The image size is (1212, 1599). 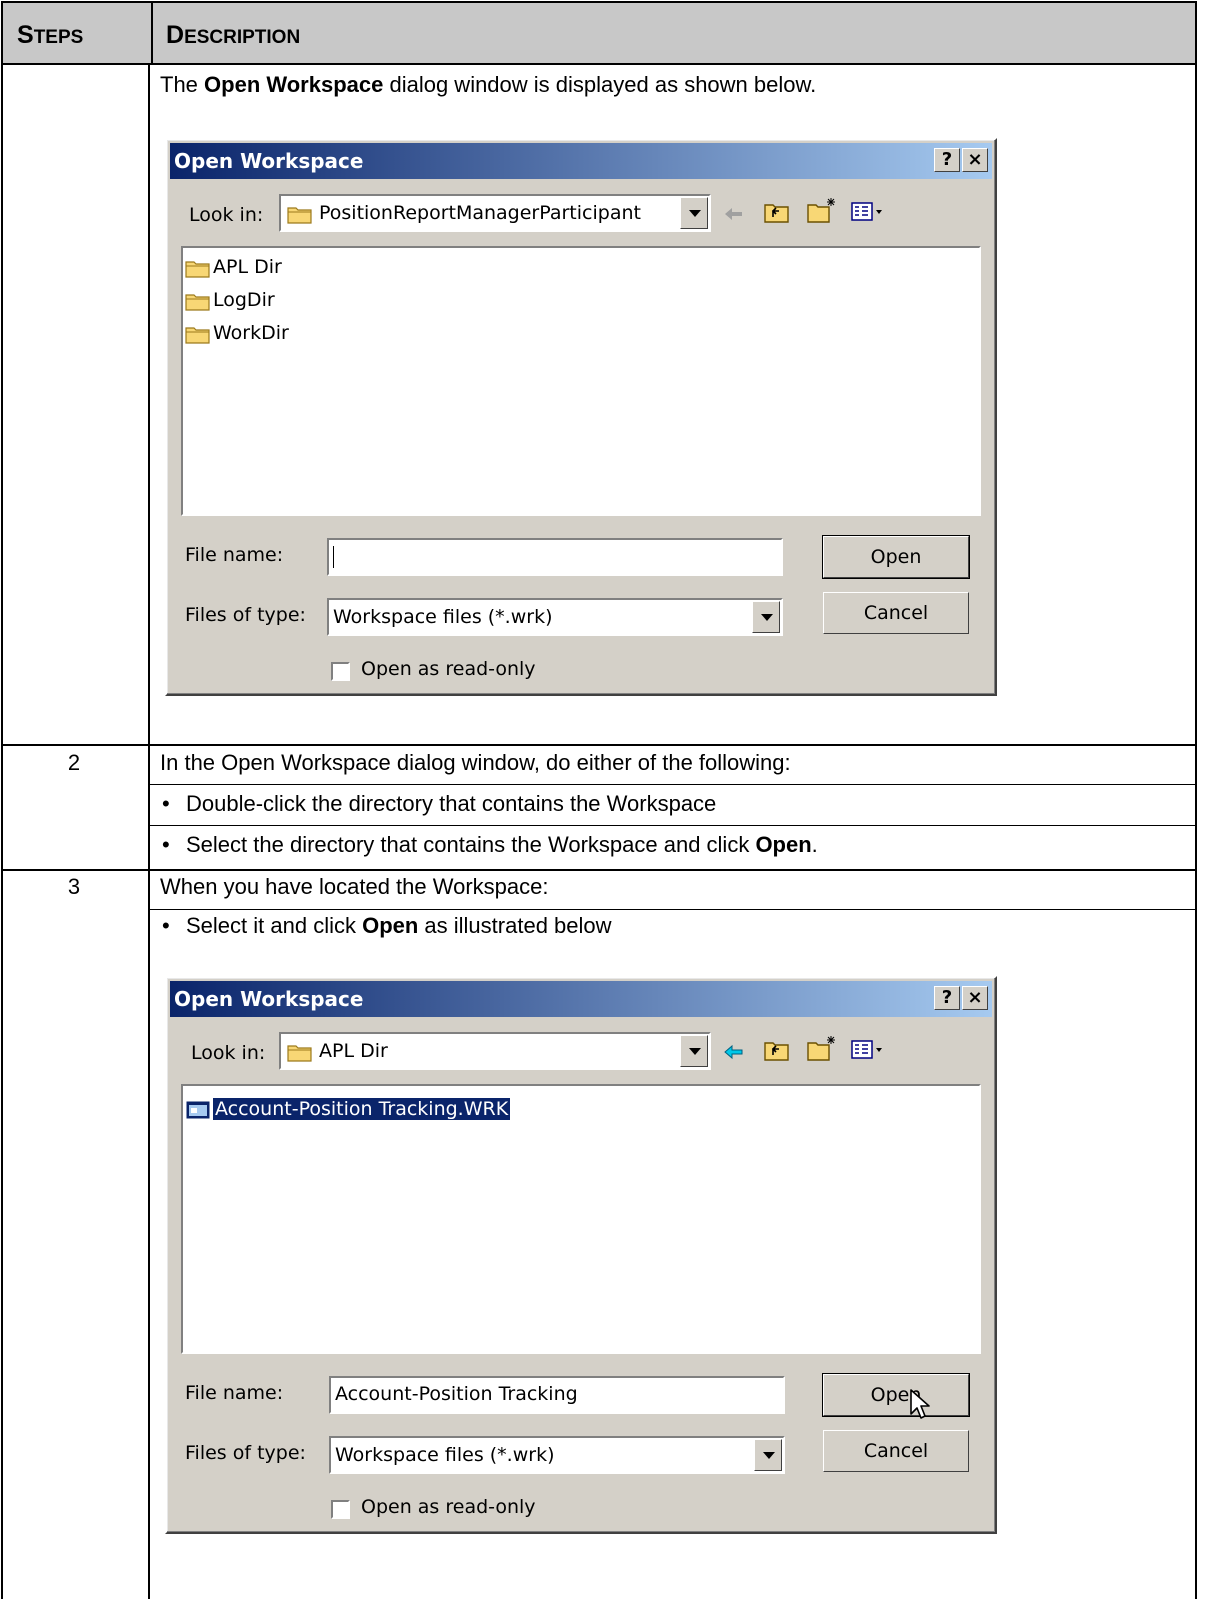 I want to click on list-item: Account-Position Tracking.WRK, so click(x=348, y=1109).